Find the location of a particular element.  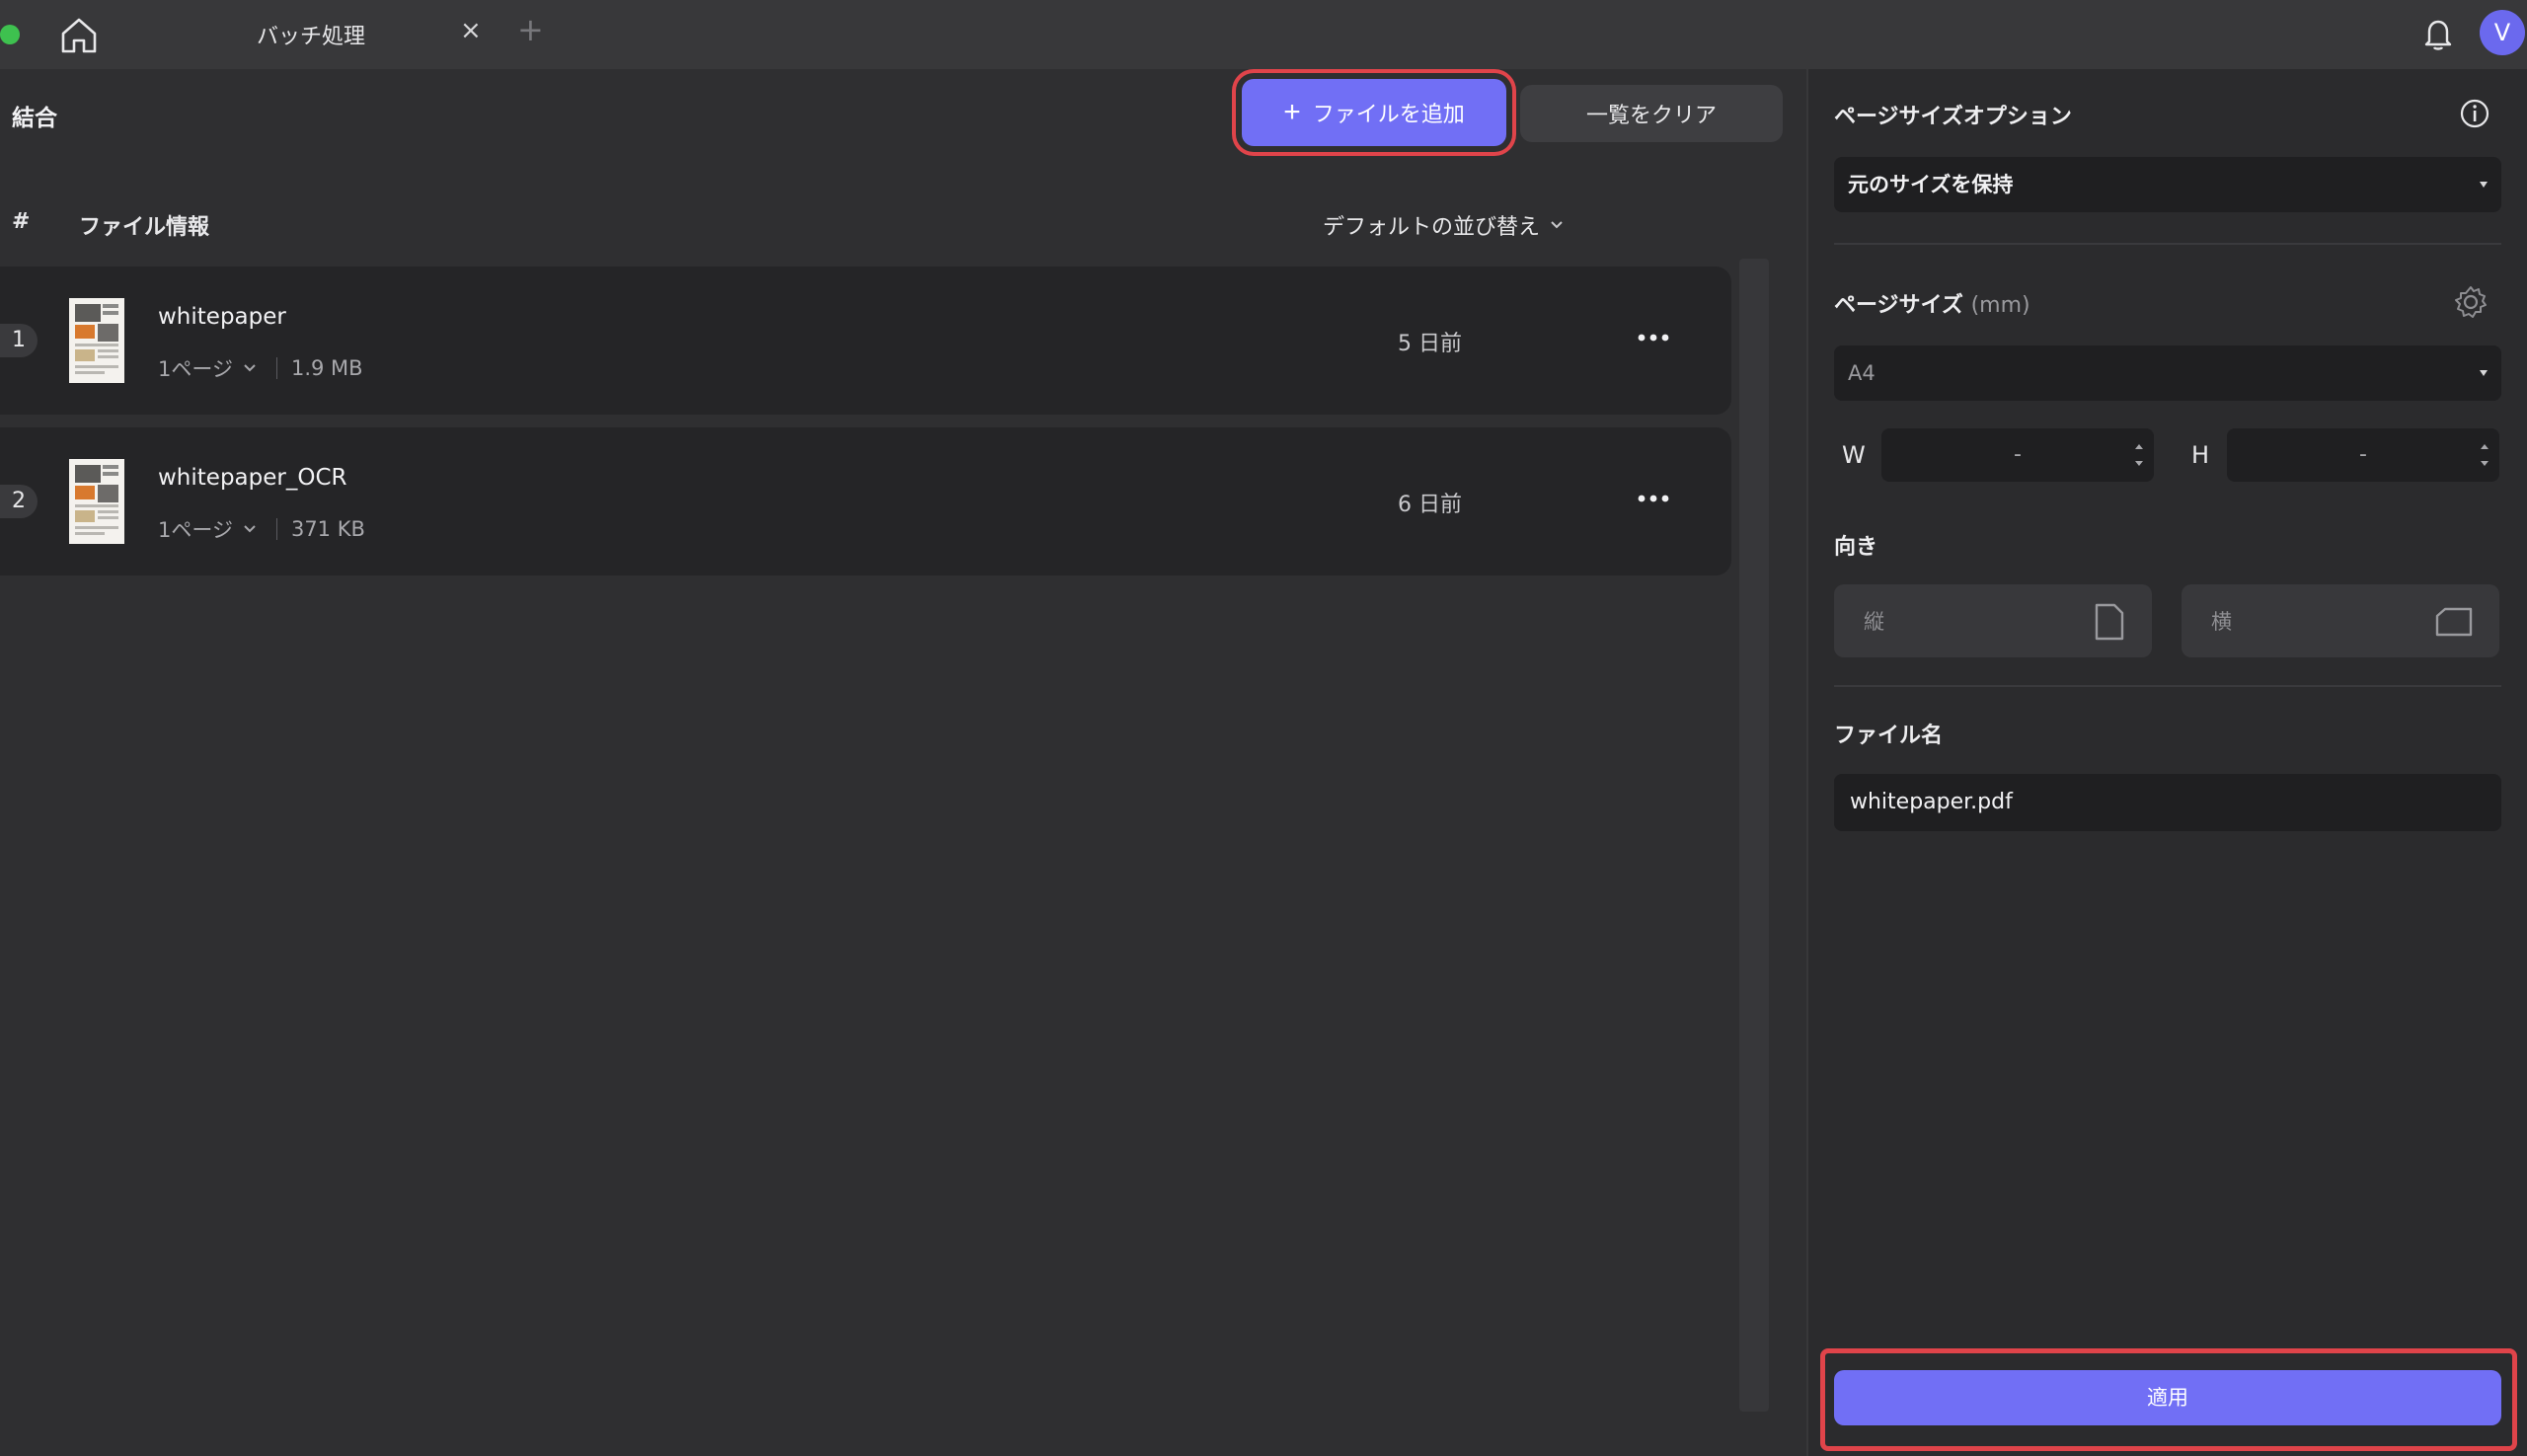

info-icon is located at coordinates (2474, 113).